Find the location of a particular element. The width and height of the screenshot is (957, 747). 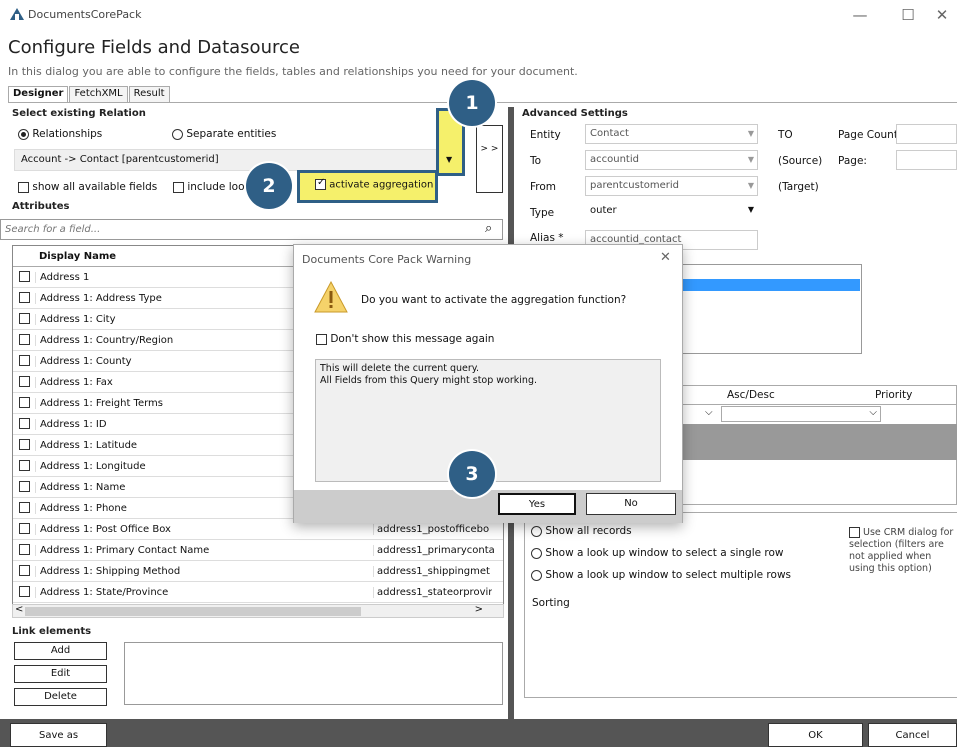

radio-off-icon is located at coordinates (536, 553).